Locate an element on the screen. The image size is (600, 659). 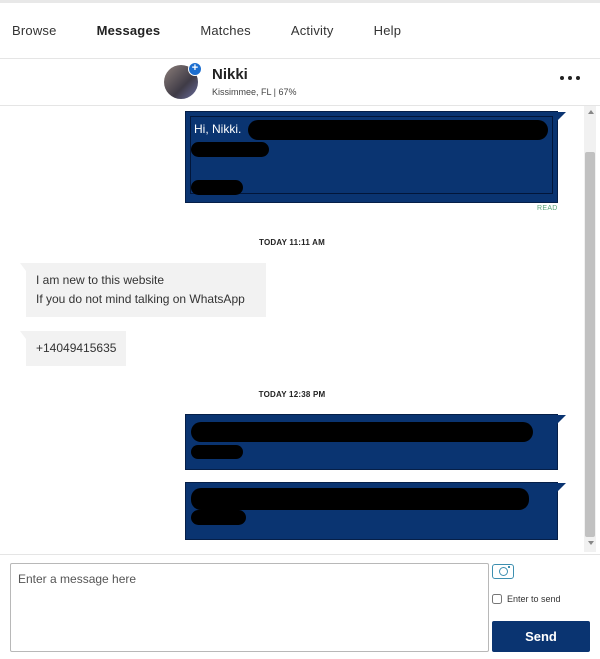
read-receipt: READ is located at coordinates (547, 208).